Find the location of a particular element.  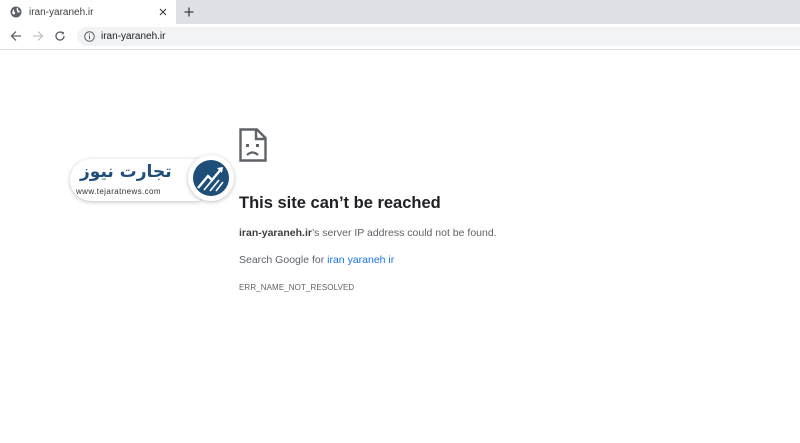

arrow-right-icon is located at coordinates (38, 36).